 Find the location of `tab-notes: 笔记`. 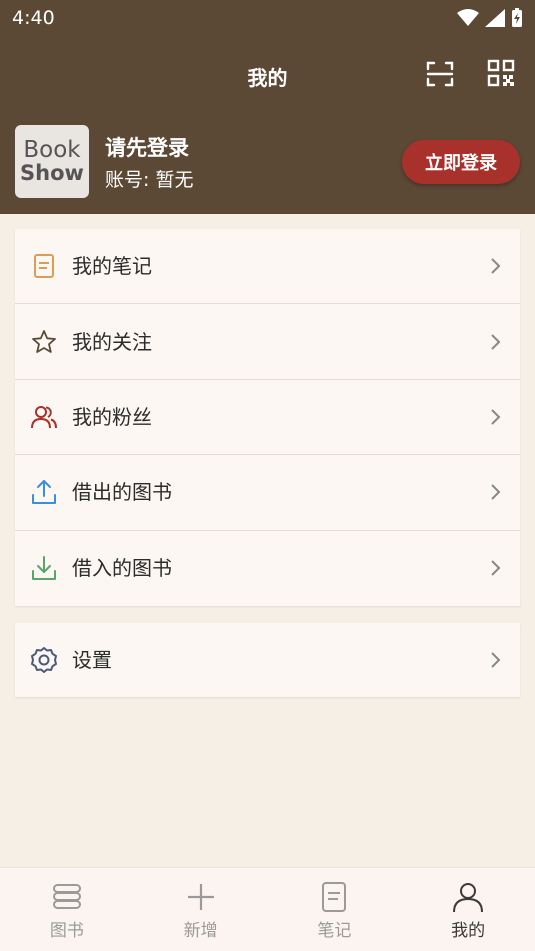

tab-notes: 笔记 is located at coordinates (335, 909).